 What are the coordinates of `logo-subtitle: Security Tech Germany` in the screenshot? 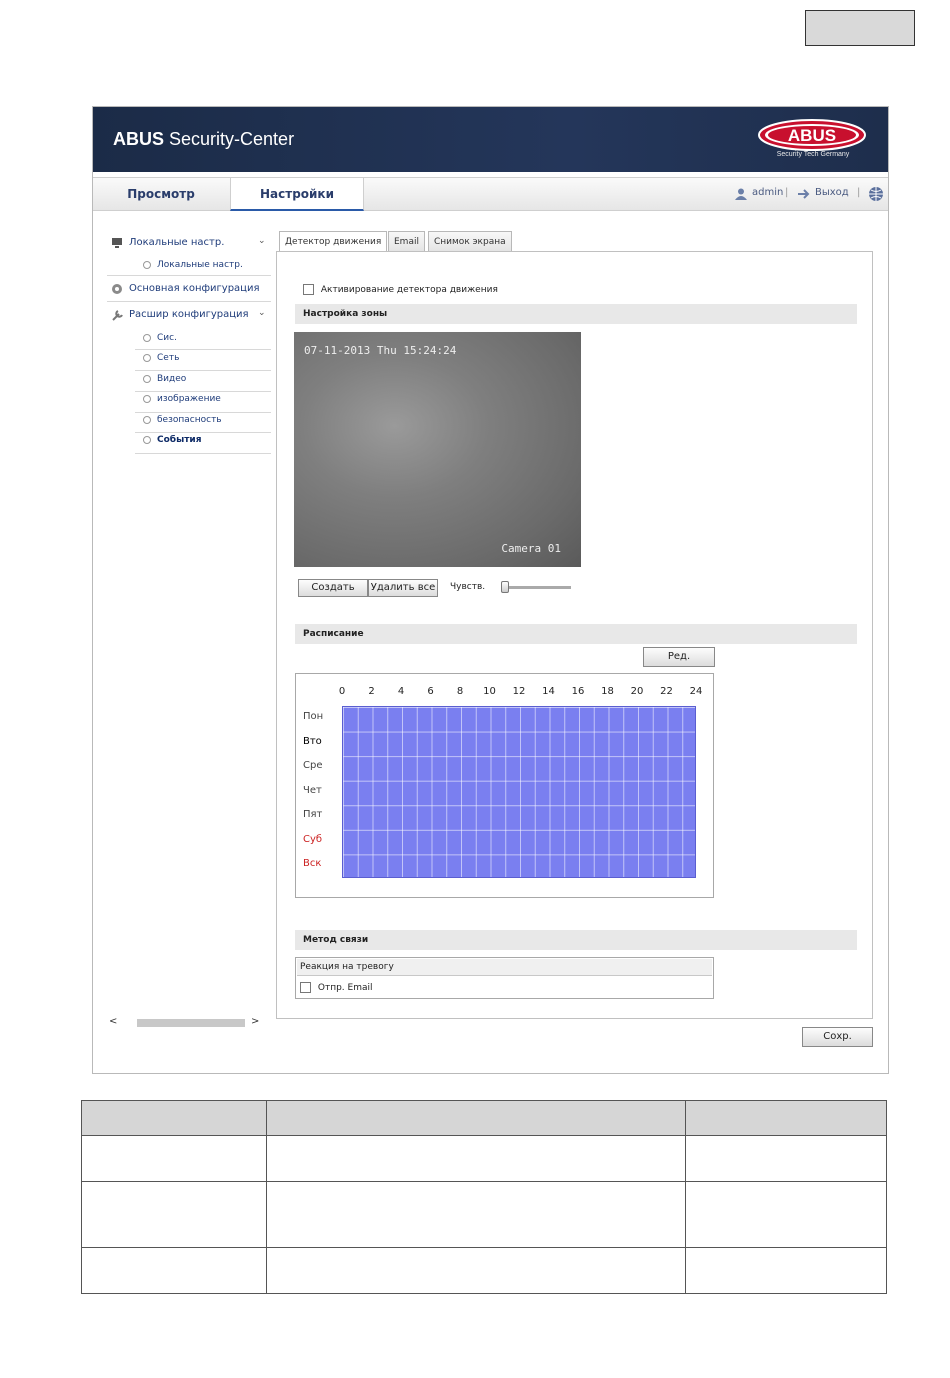 It's located at (813, 154).